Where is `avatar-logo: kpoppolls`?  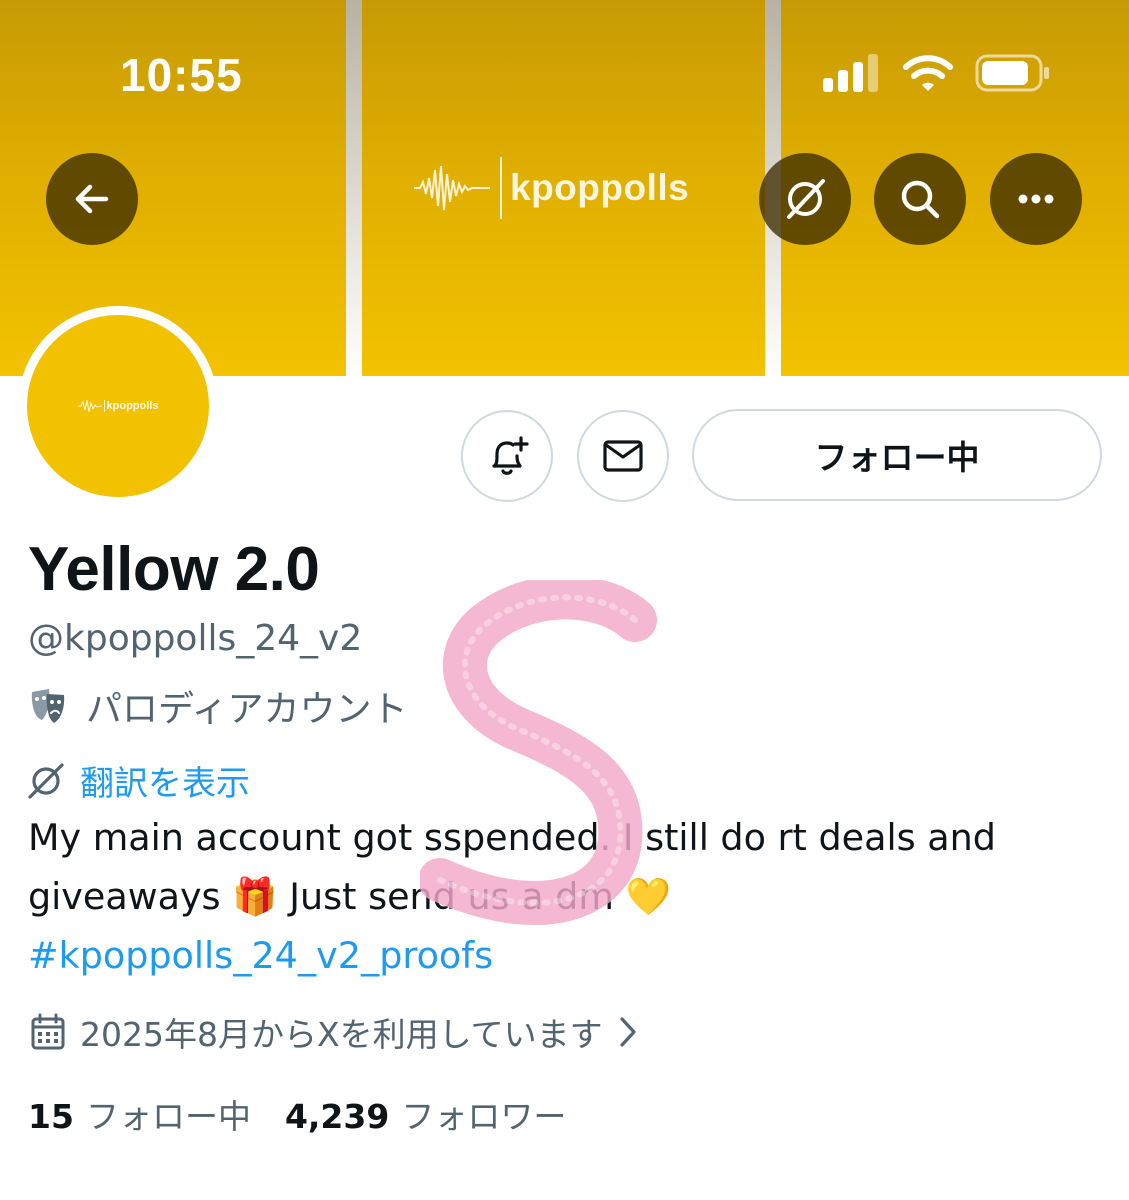 avatar-logo: kpoppolls is located at coordinates (117, 406).